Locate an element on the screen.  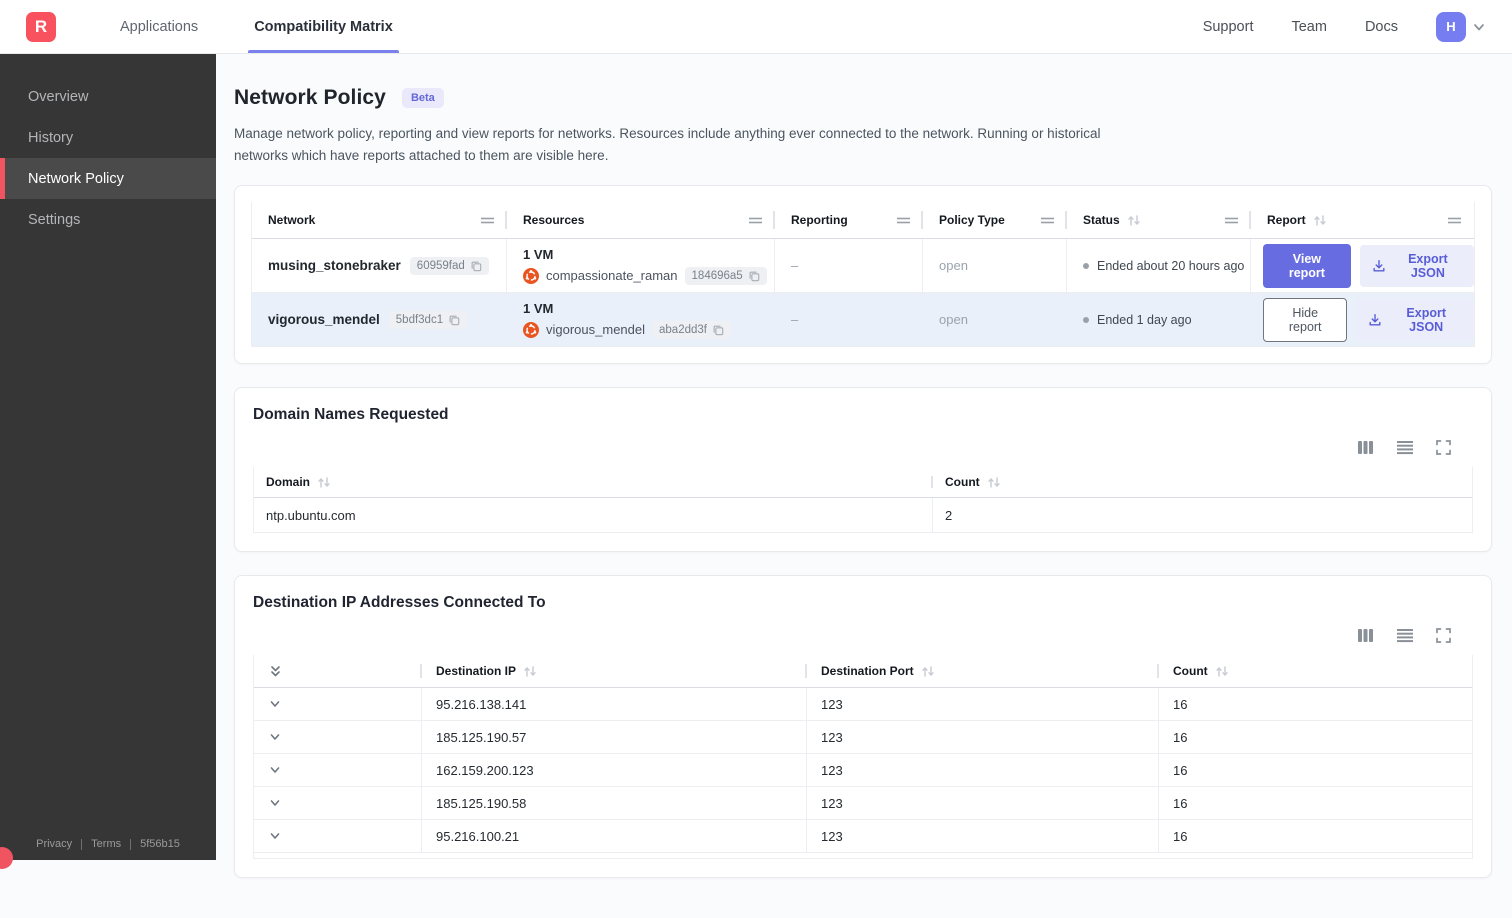
ubuntu-vm-icon is located at coordinates (531, 276).